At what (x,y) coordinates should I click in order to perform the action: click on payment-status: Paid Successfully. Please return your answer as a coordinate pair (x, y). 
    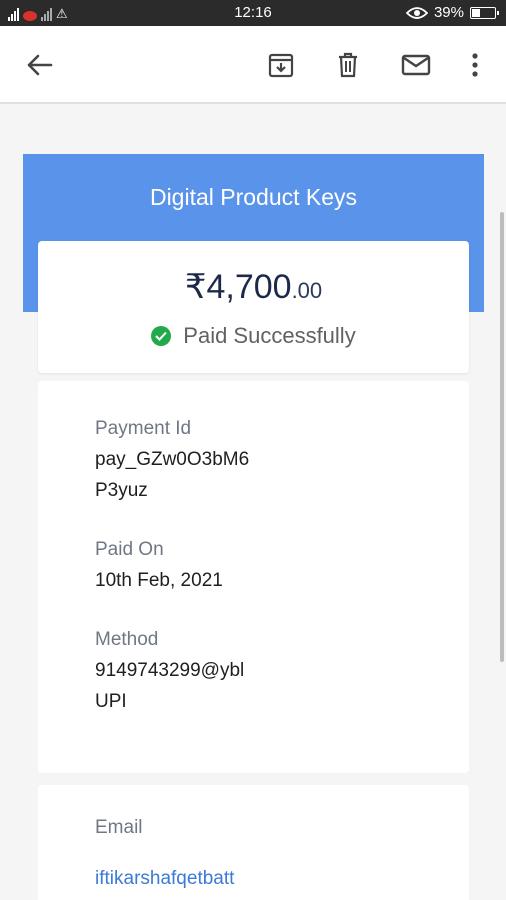
    Looking at the image, I should click on (253, 336).